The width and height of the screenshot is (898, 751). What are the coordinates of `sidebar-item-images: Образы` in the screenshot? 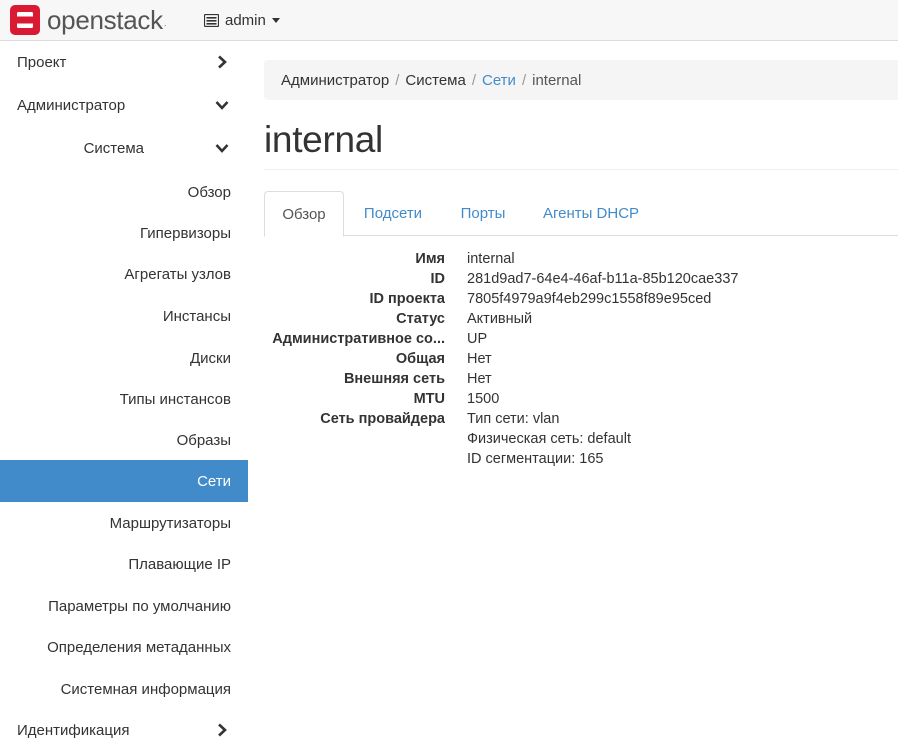 It's located at (124, 440).